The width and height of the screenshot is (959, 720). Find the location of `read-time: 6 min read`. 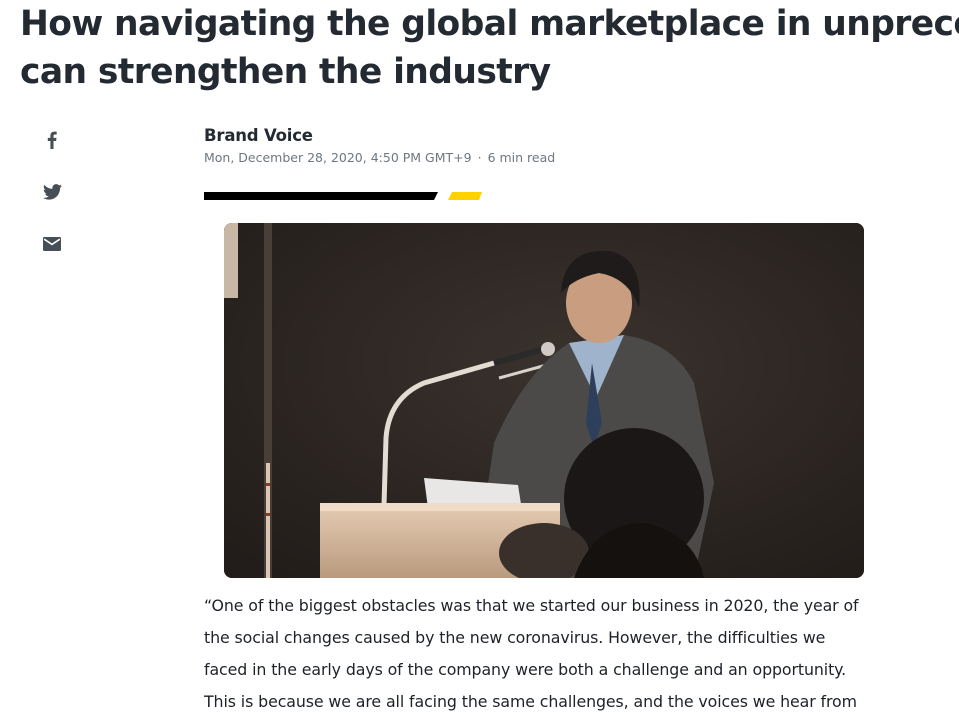

read-time: 6 min read is located at coordinates (521, 157).